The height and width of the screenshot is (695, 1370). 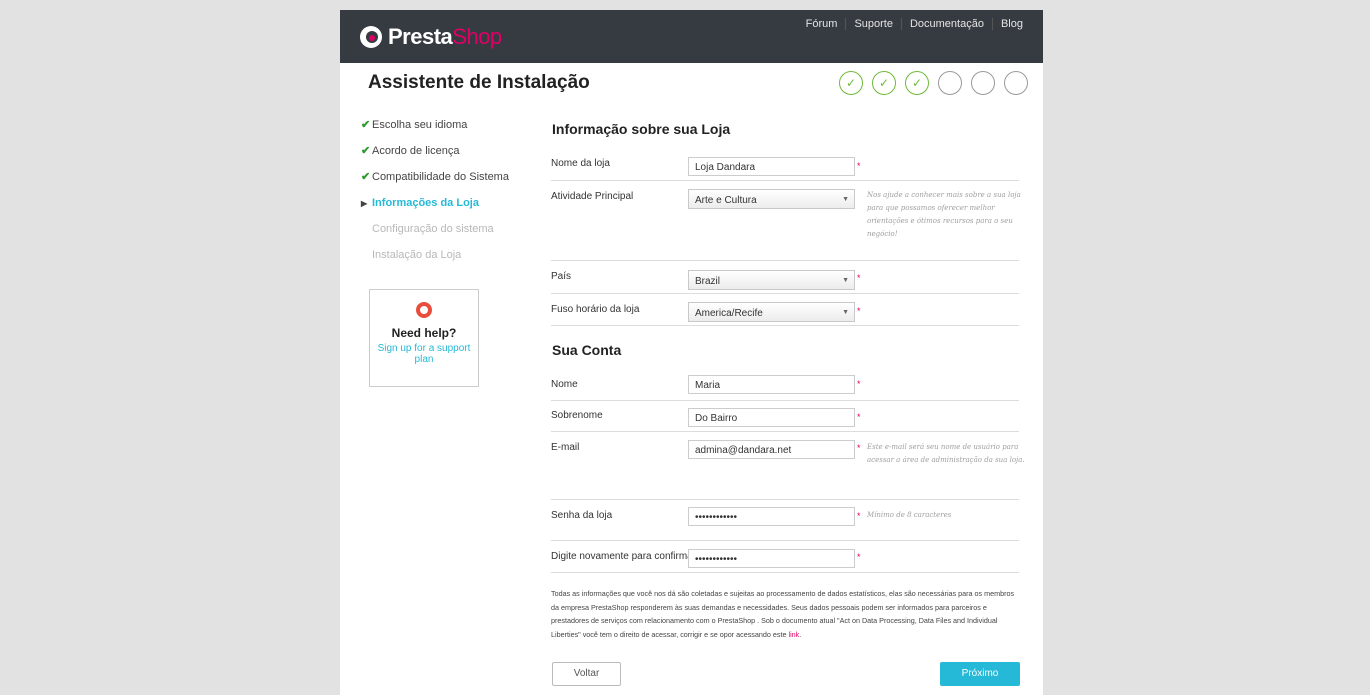 I want to click on sidebar-item-label: Configuração do sistema, so click(x=433, y=229).